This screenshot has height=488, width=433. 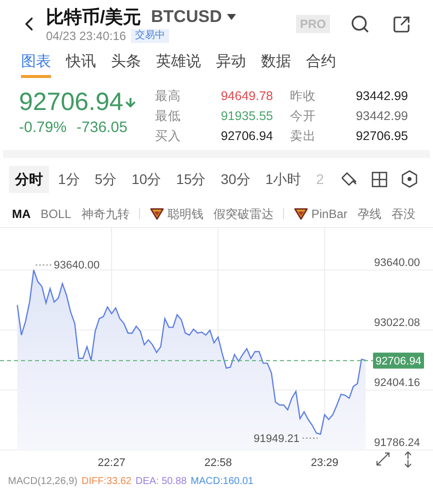 What do you see at coordinates (369, 213) in the screenshot?
I see `indicator-toggle: 孕线` at bounding box center [369, 213].